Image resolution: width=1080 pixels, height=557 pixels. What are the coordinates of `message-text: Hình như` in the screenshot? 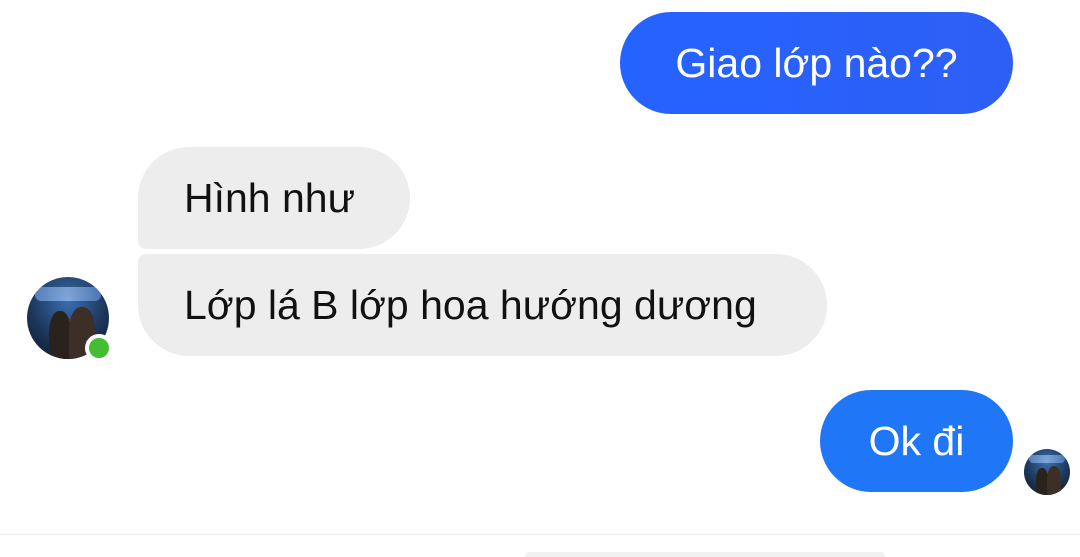 It's located at (270, 197).